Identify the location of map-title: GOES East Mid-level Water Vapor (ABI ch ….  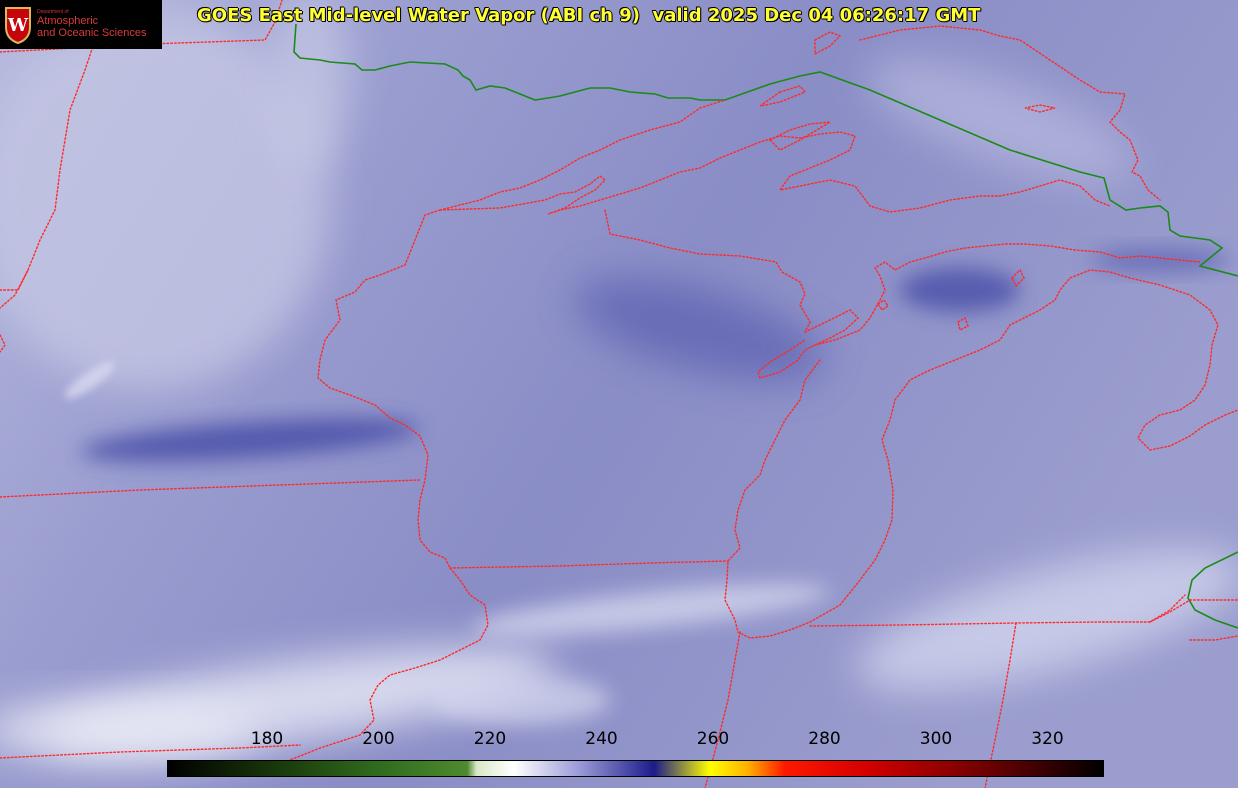
(589, 15).